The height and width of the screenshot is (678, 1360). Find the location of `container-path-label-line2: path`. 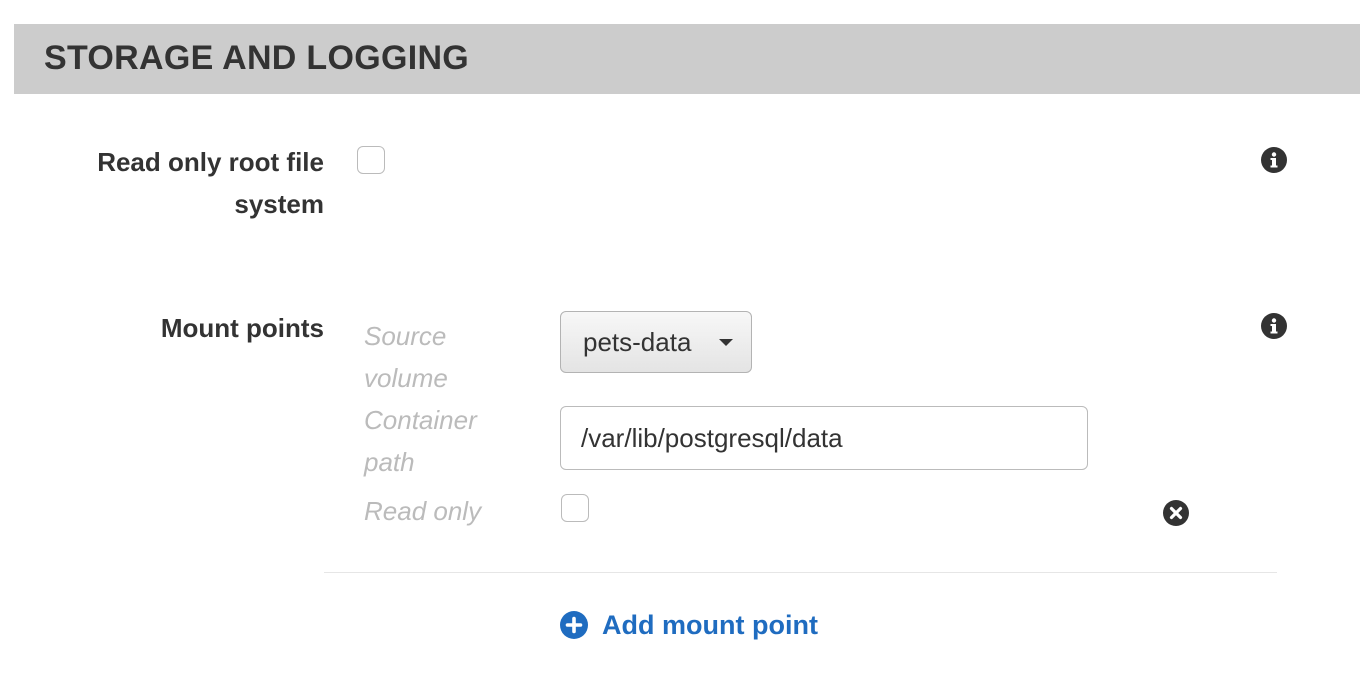

container-path-label-line2: path is located at coordinates (389, 462).